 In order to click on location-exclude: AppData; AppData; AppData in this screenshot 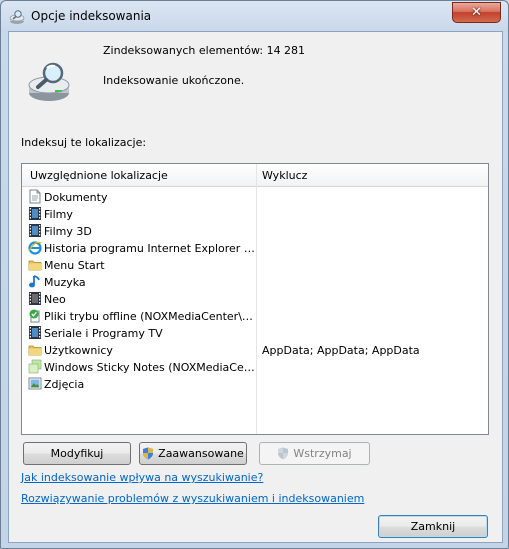, I will do `click(341, 350)`.